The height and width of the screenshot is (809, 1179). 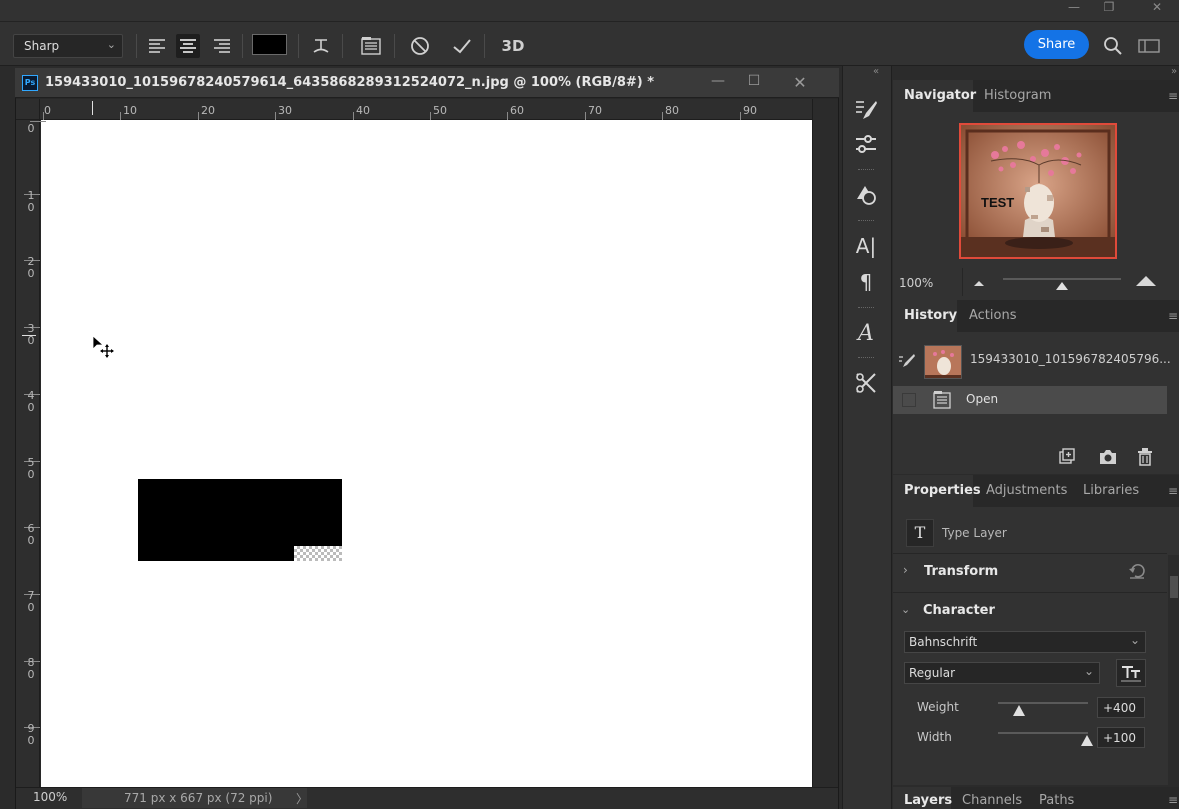 I want to click on properties-scrollbar-thumb, so click(x=1174, y=587).